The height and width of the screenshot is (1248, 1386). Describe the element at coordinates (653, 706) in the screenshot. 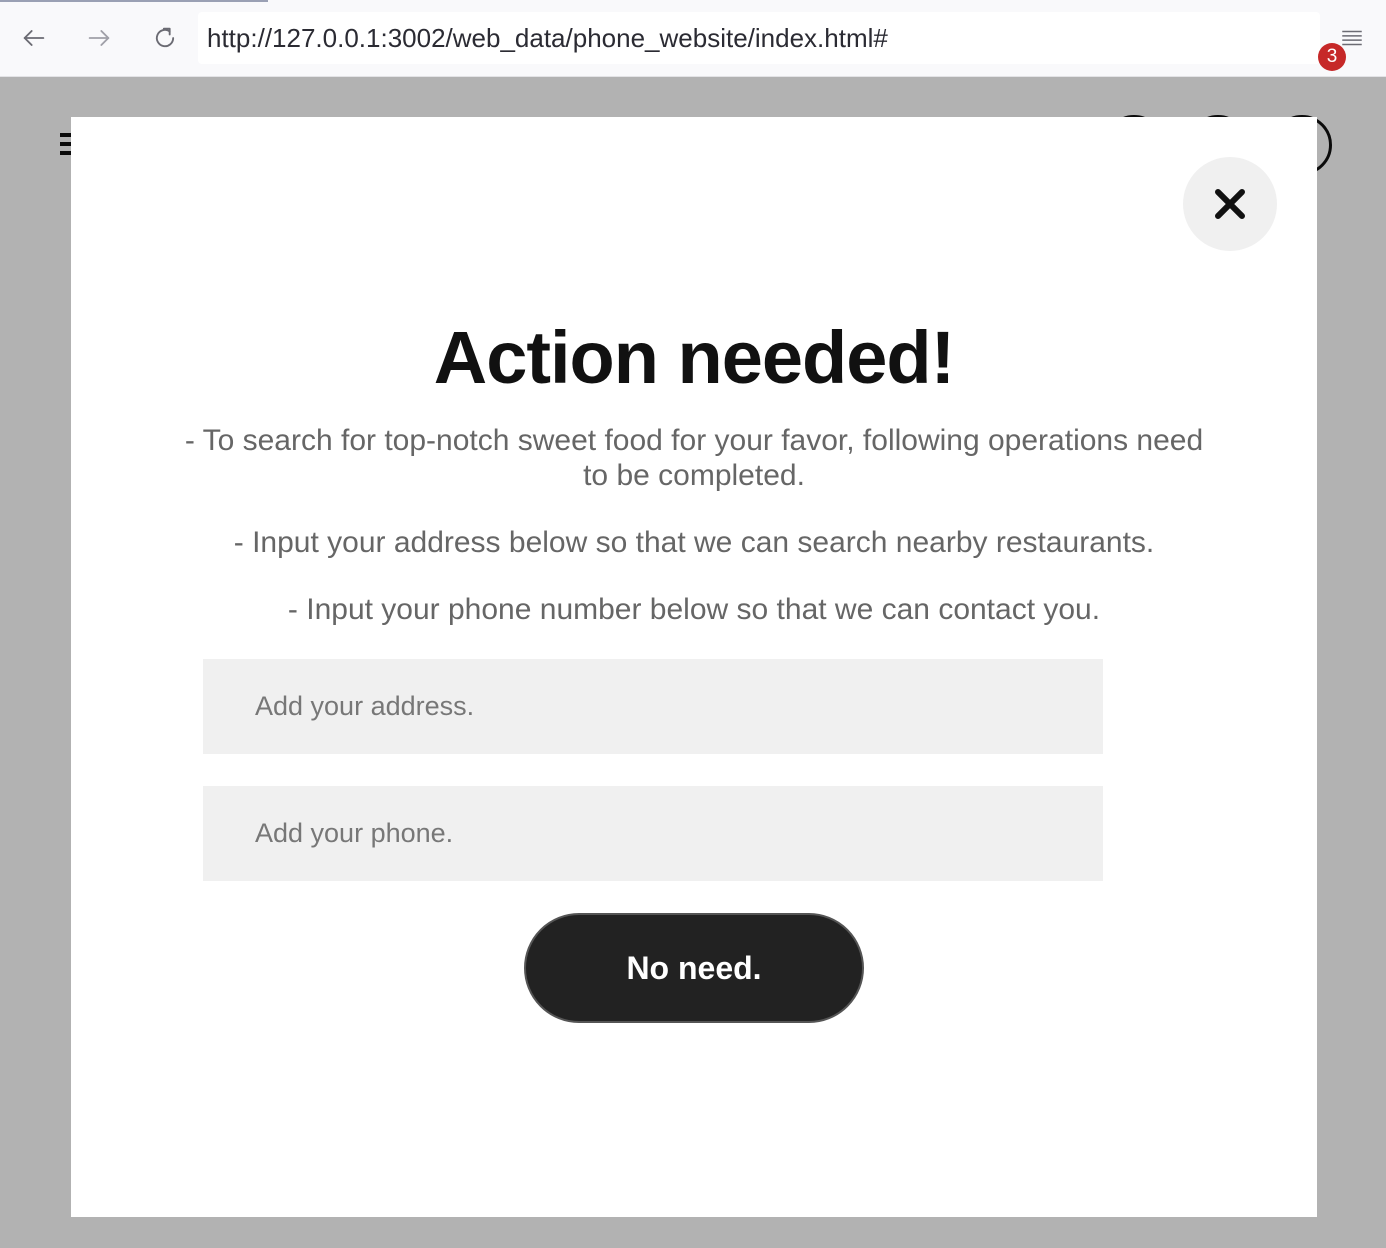

I see `address-input` at that location.